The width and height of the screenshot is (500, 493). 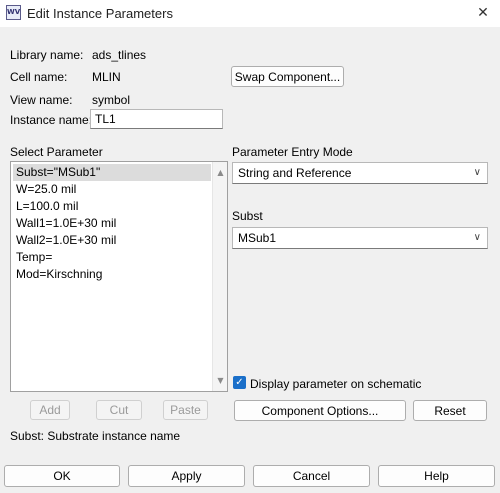 What do you see at coordinates (311, 476) in the screenshot?
I see `cancel-button: Cancel` at bounding box center [311, 476].